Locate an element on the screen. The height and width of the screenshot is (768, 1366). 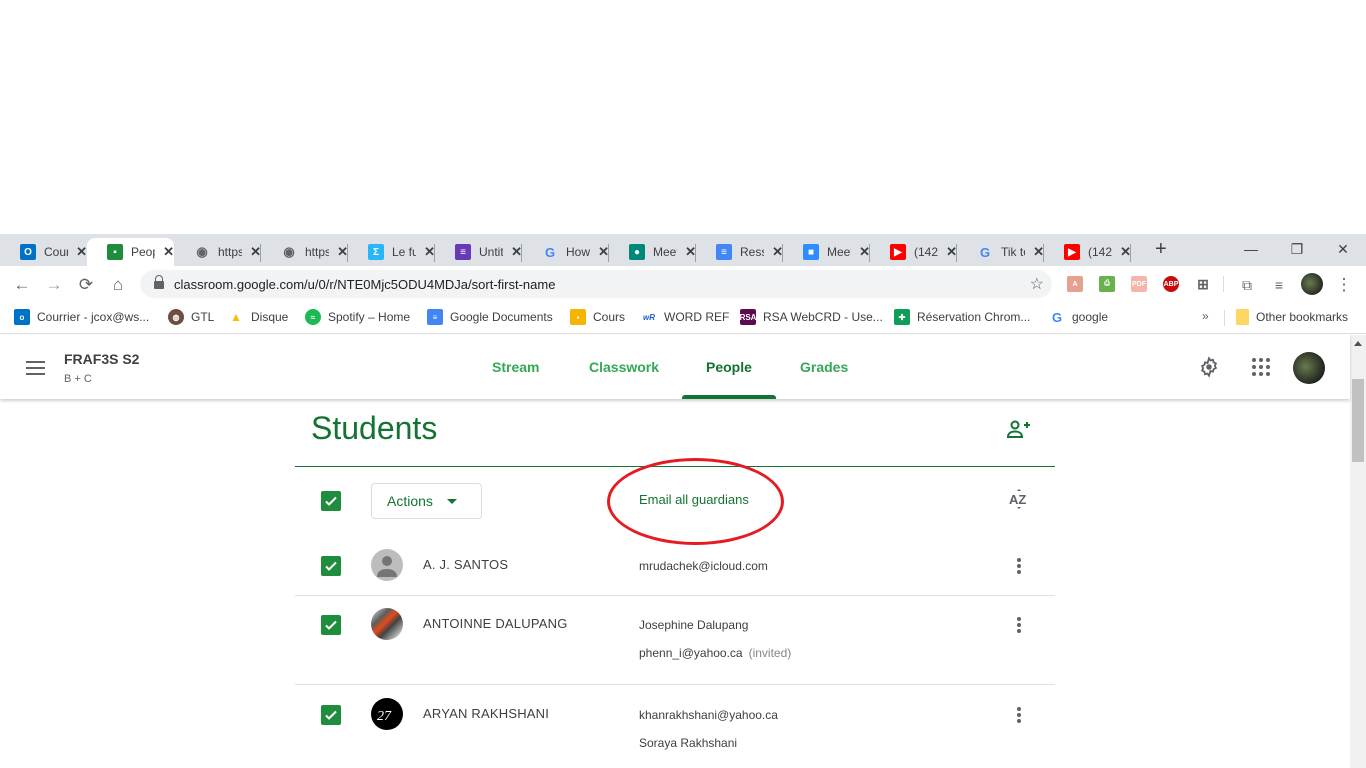
back-icon: ← is located at coordinates (22, 285).